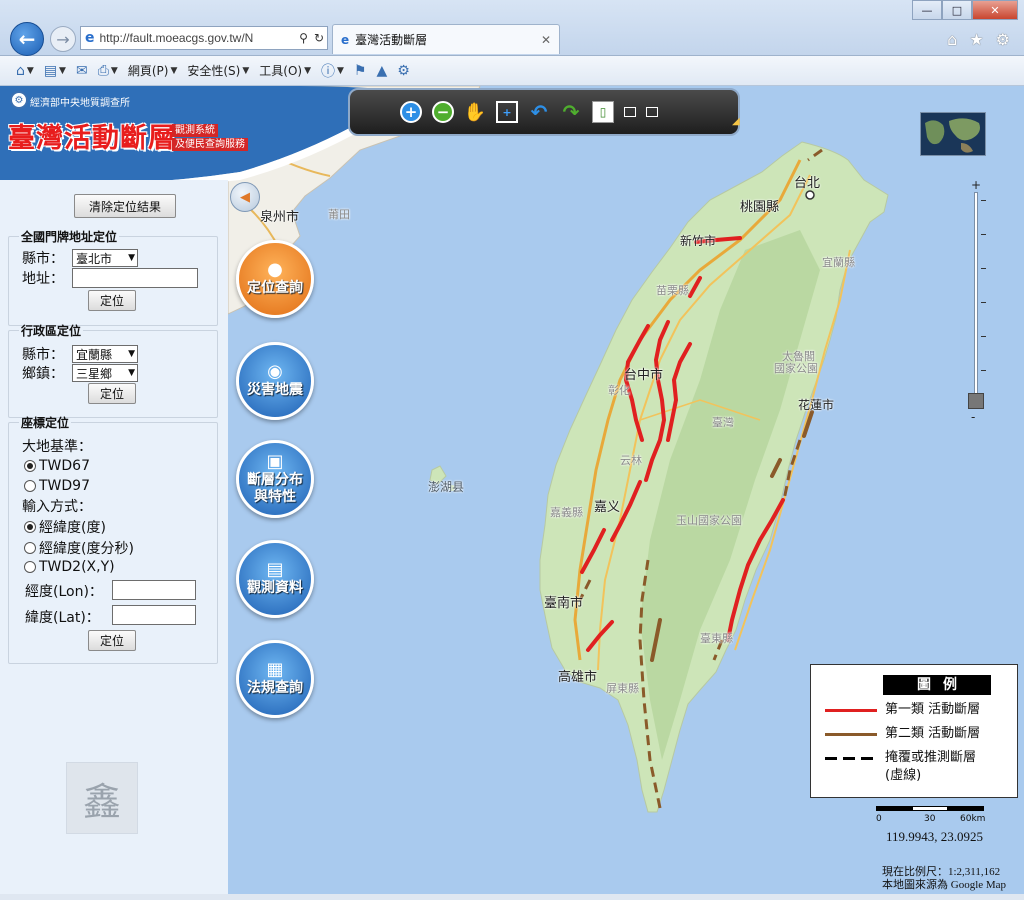  I want to click on page-menu: 網頁(P) ▼, so click(153, 70).